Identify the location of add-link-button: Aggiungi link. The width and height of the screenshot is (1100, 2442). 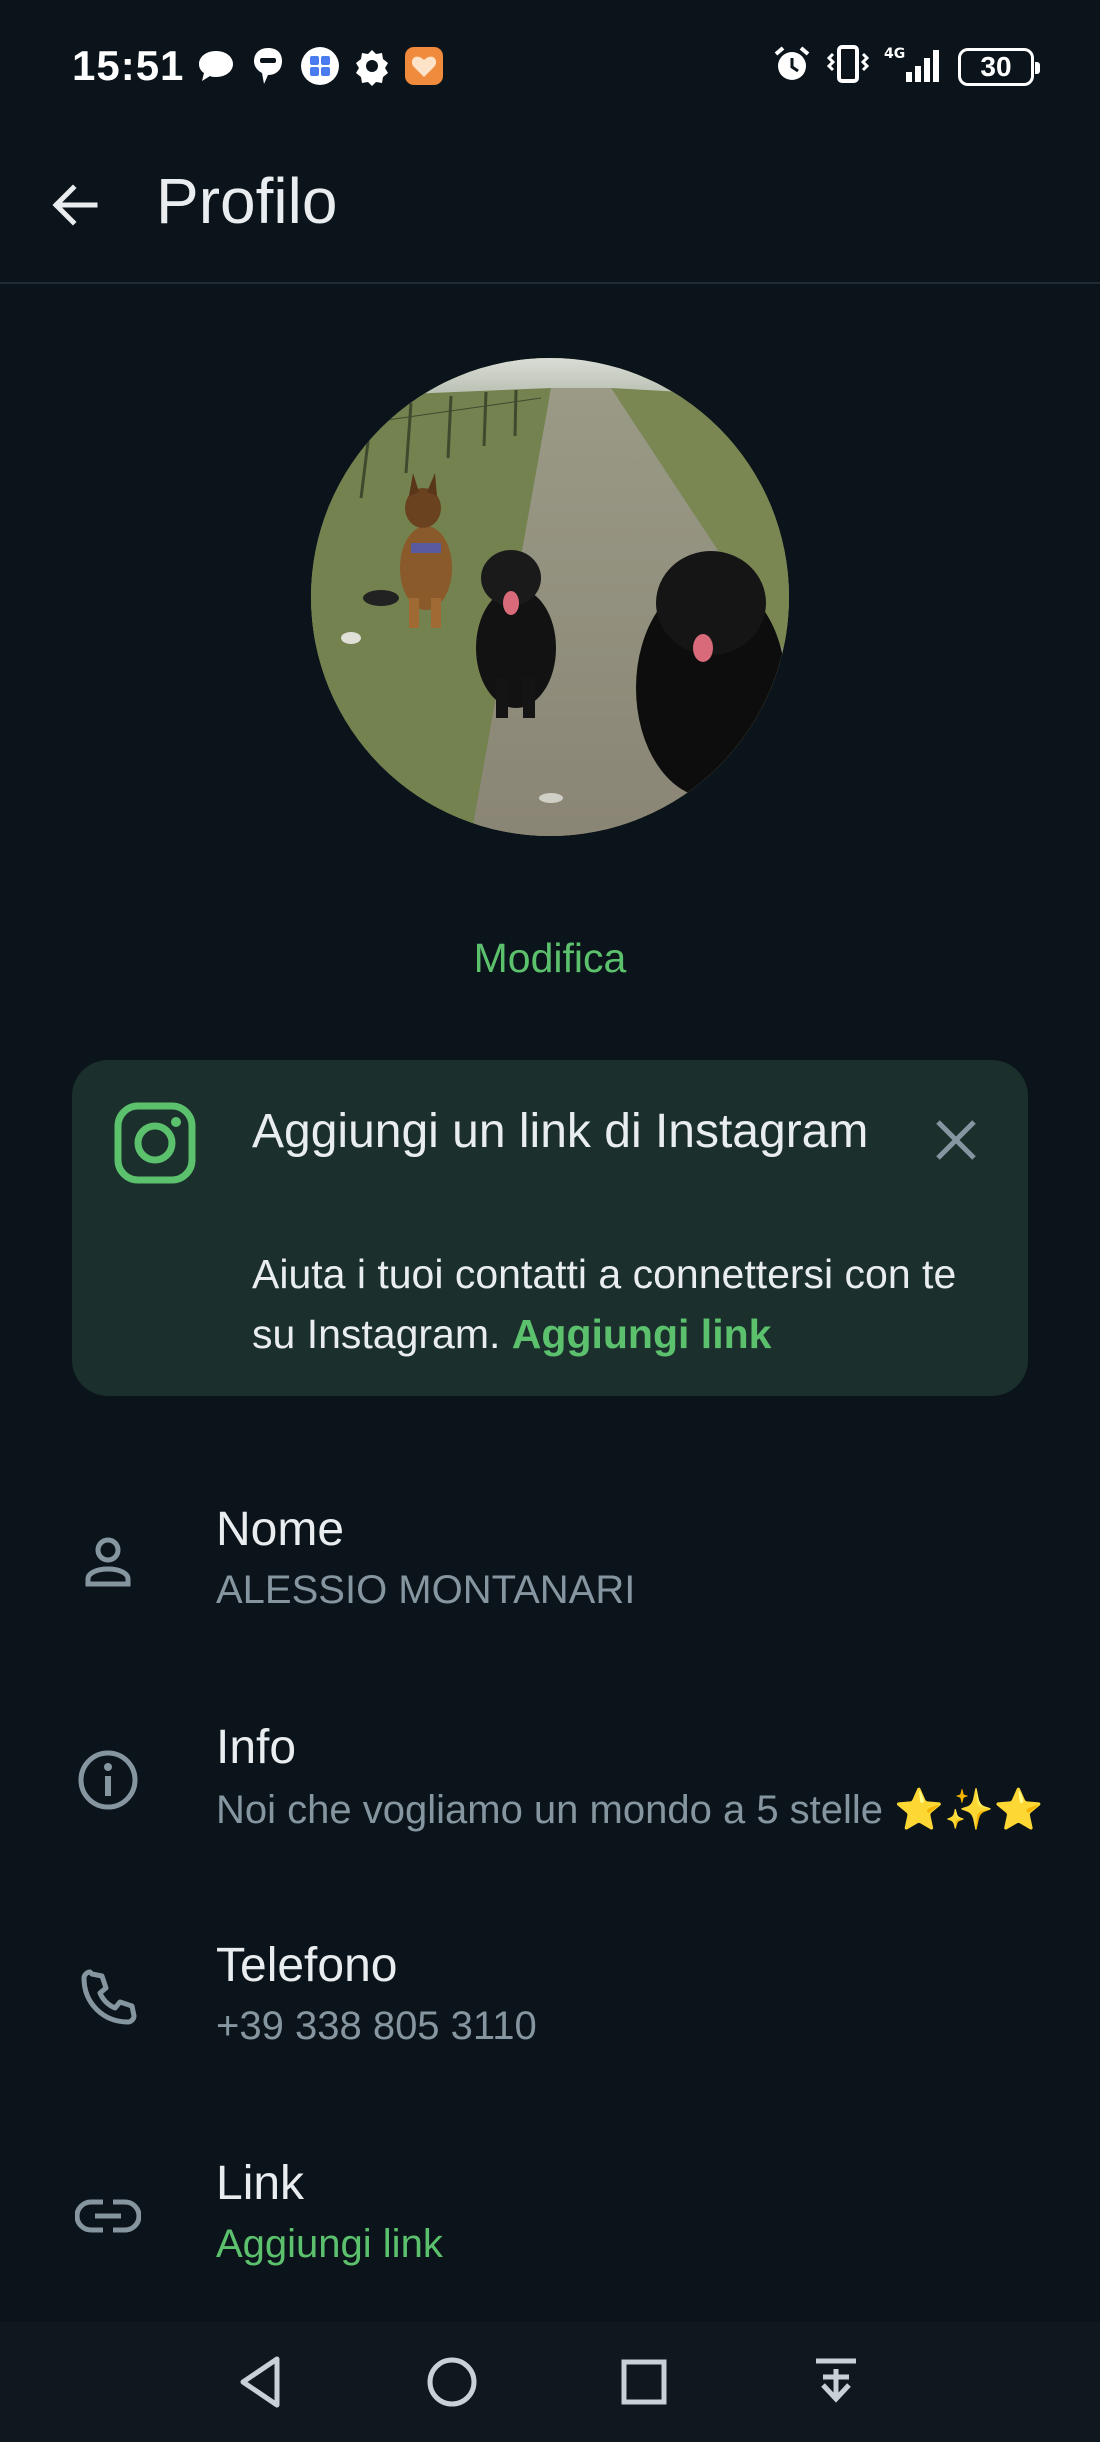
(329, 2244).